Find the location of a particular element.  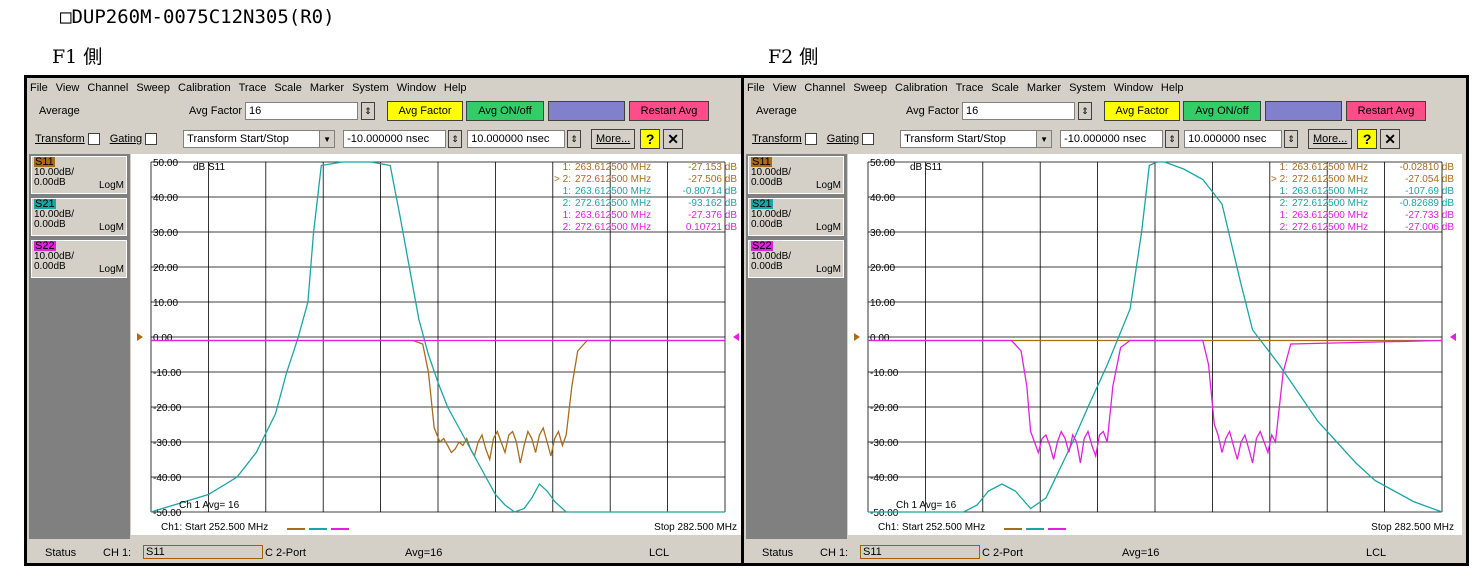

y-tick-label: 50.00 is located at coordinates (882, 163).